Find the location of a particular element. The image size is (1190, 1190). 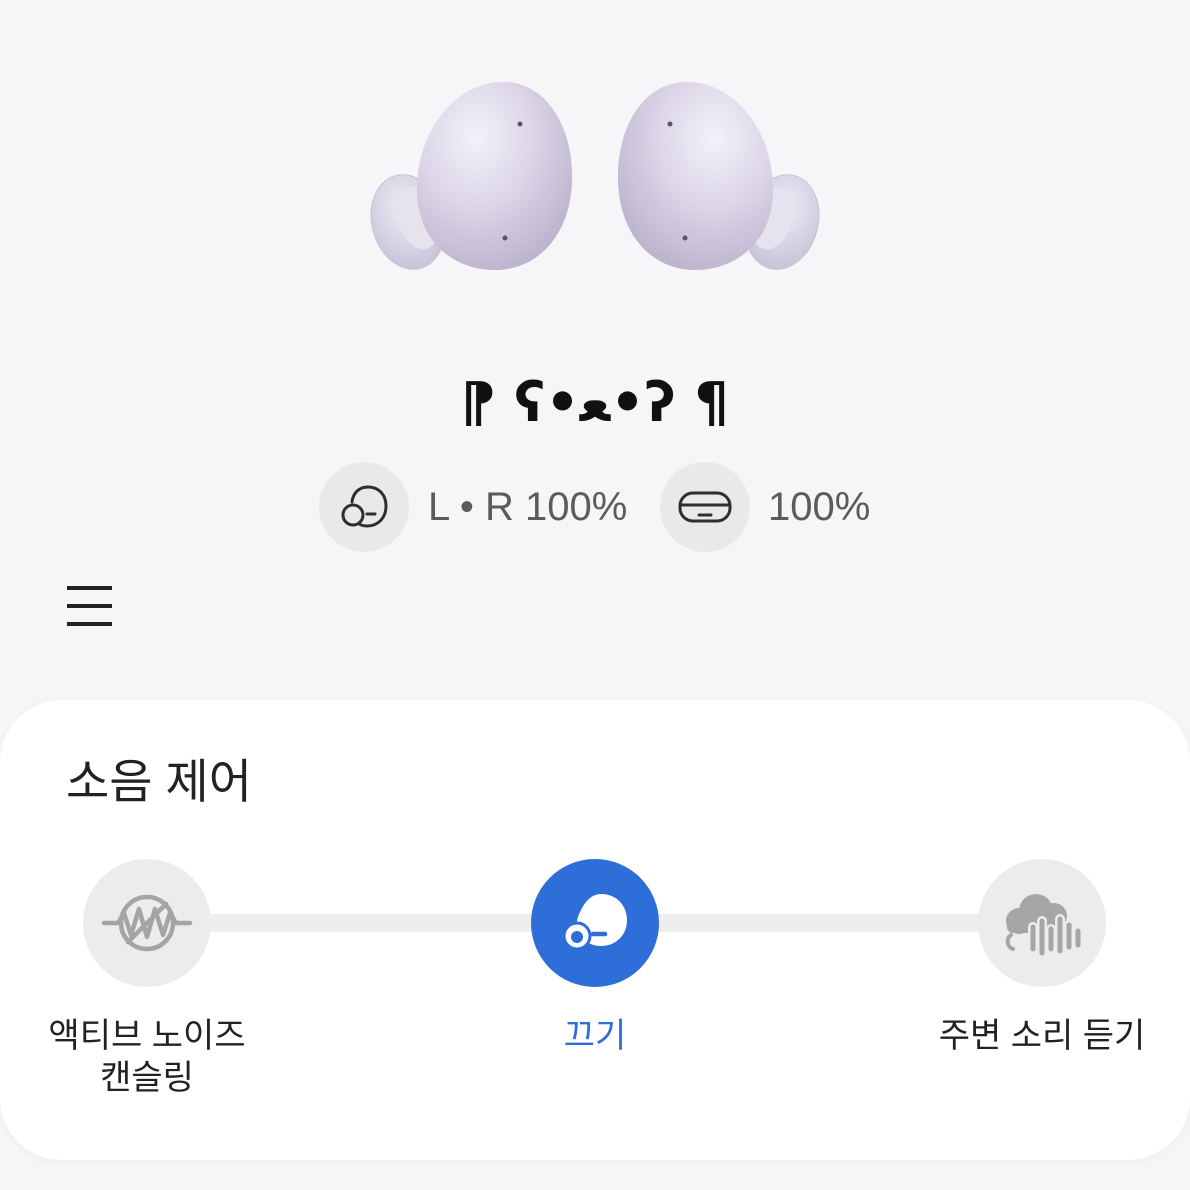

earbuds-battery-badge is located at coordinates (364, 507).